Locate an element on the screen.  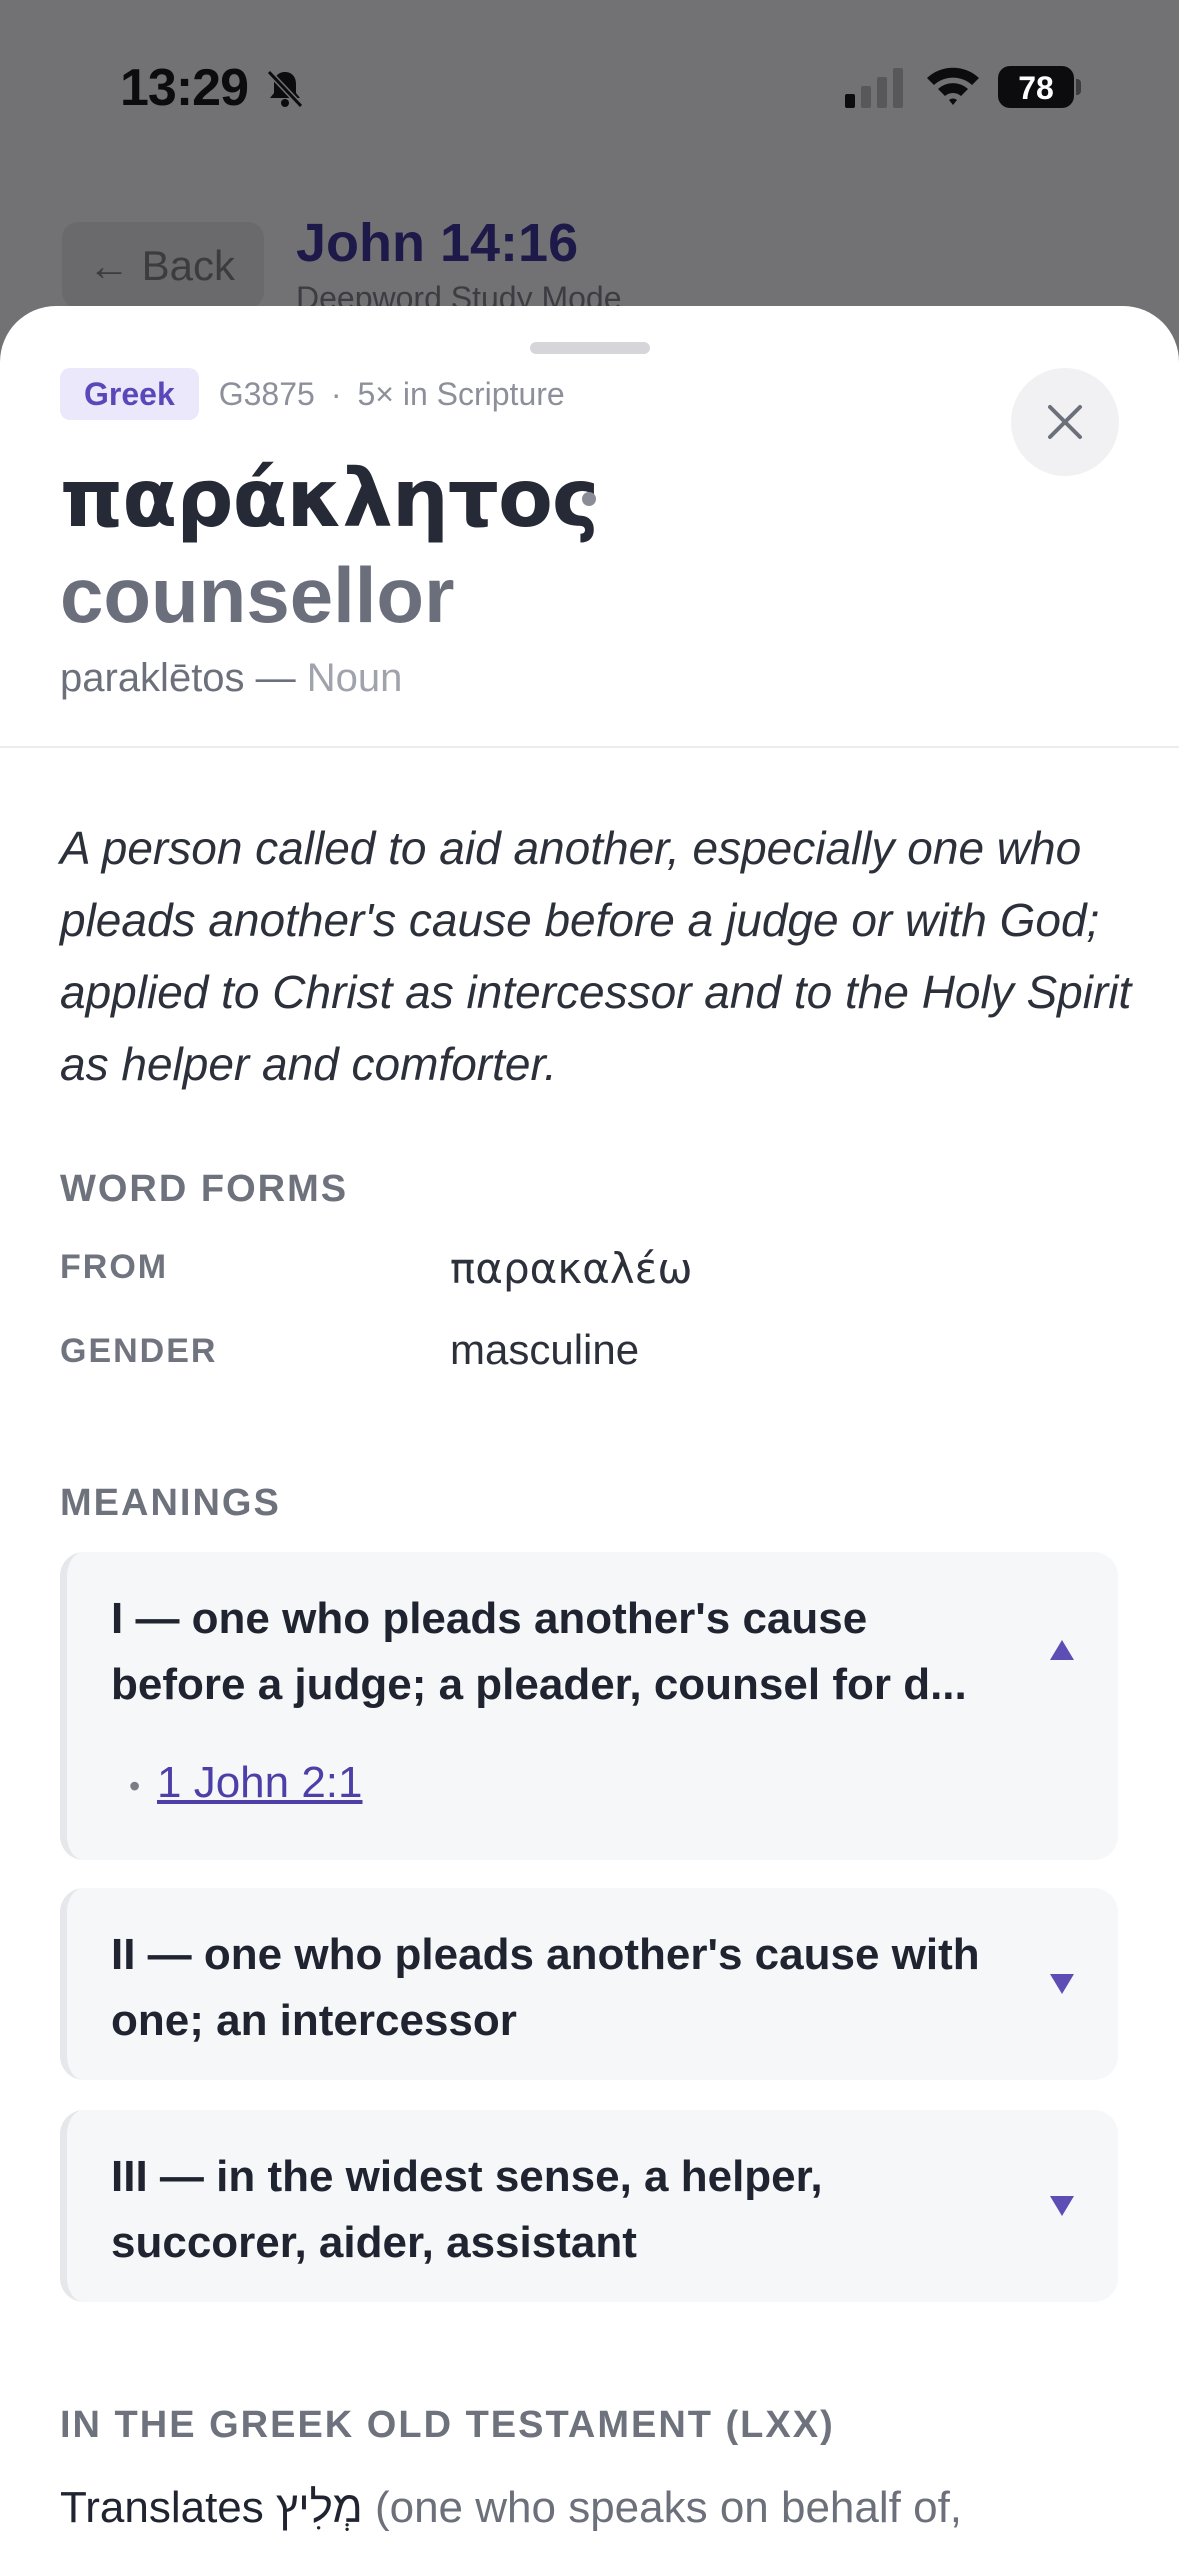
strongs-number: G3875 is located at coordinates (266, 393).